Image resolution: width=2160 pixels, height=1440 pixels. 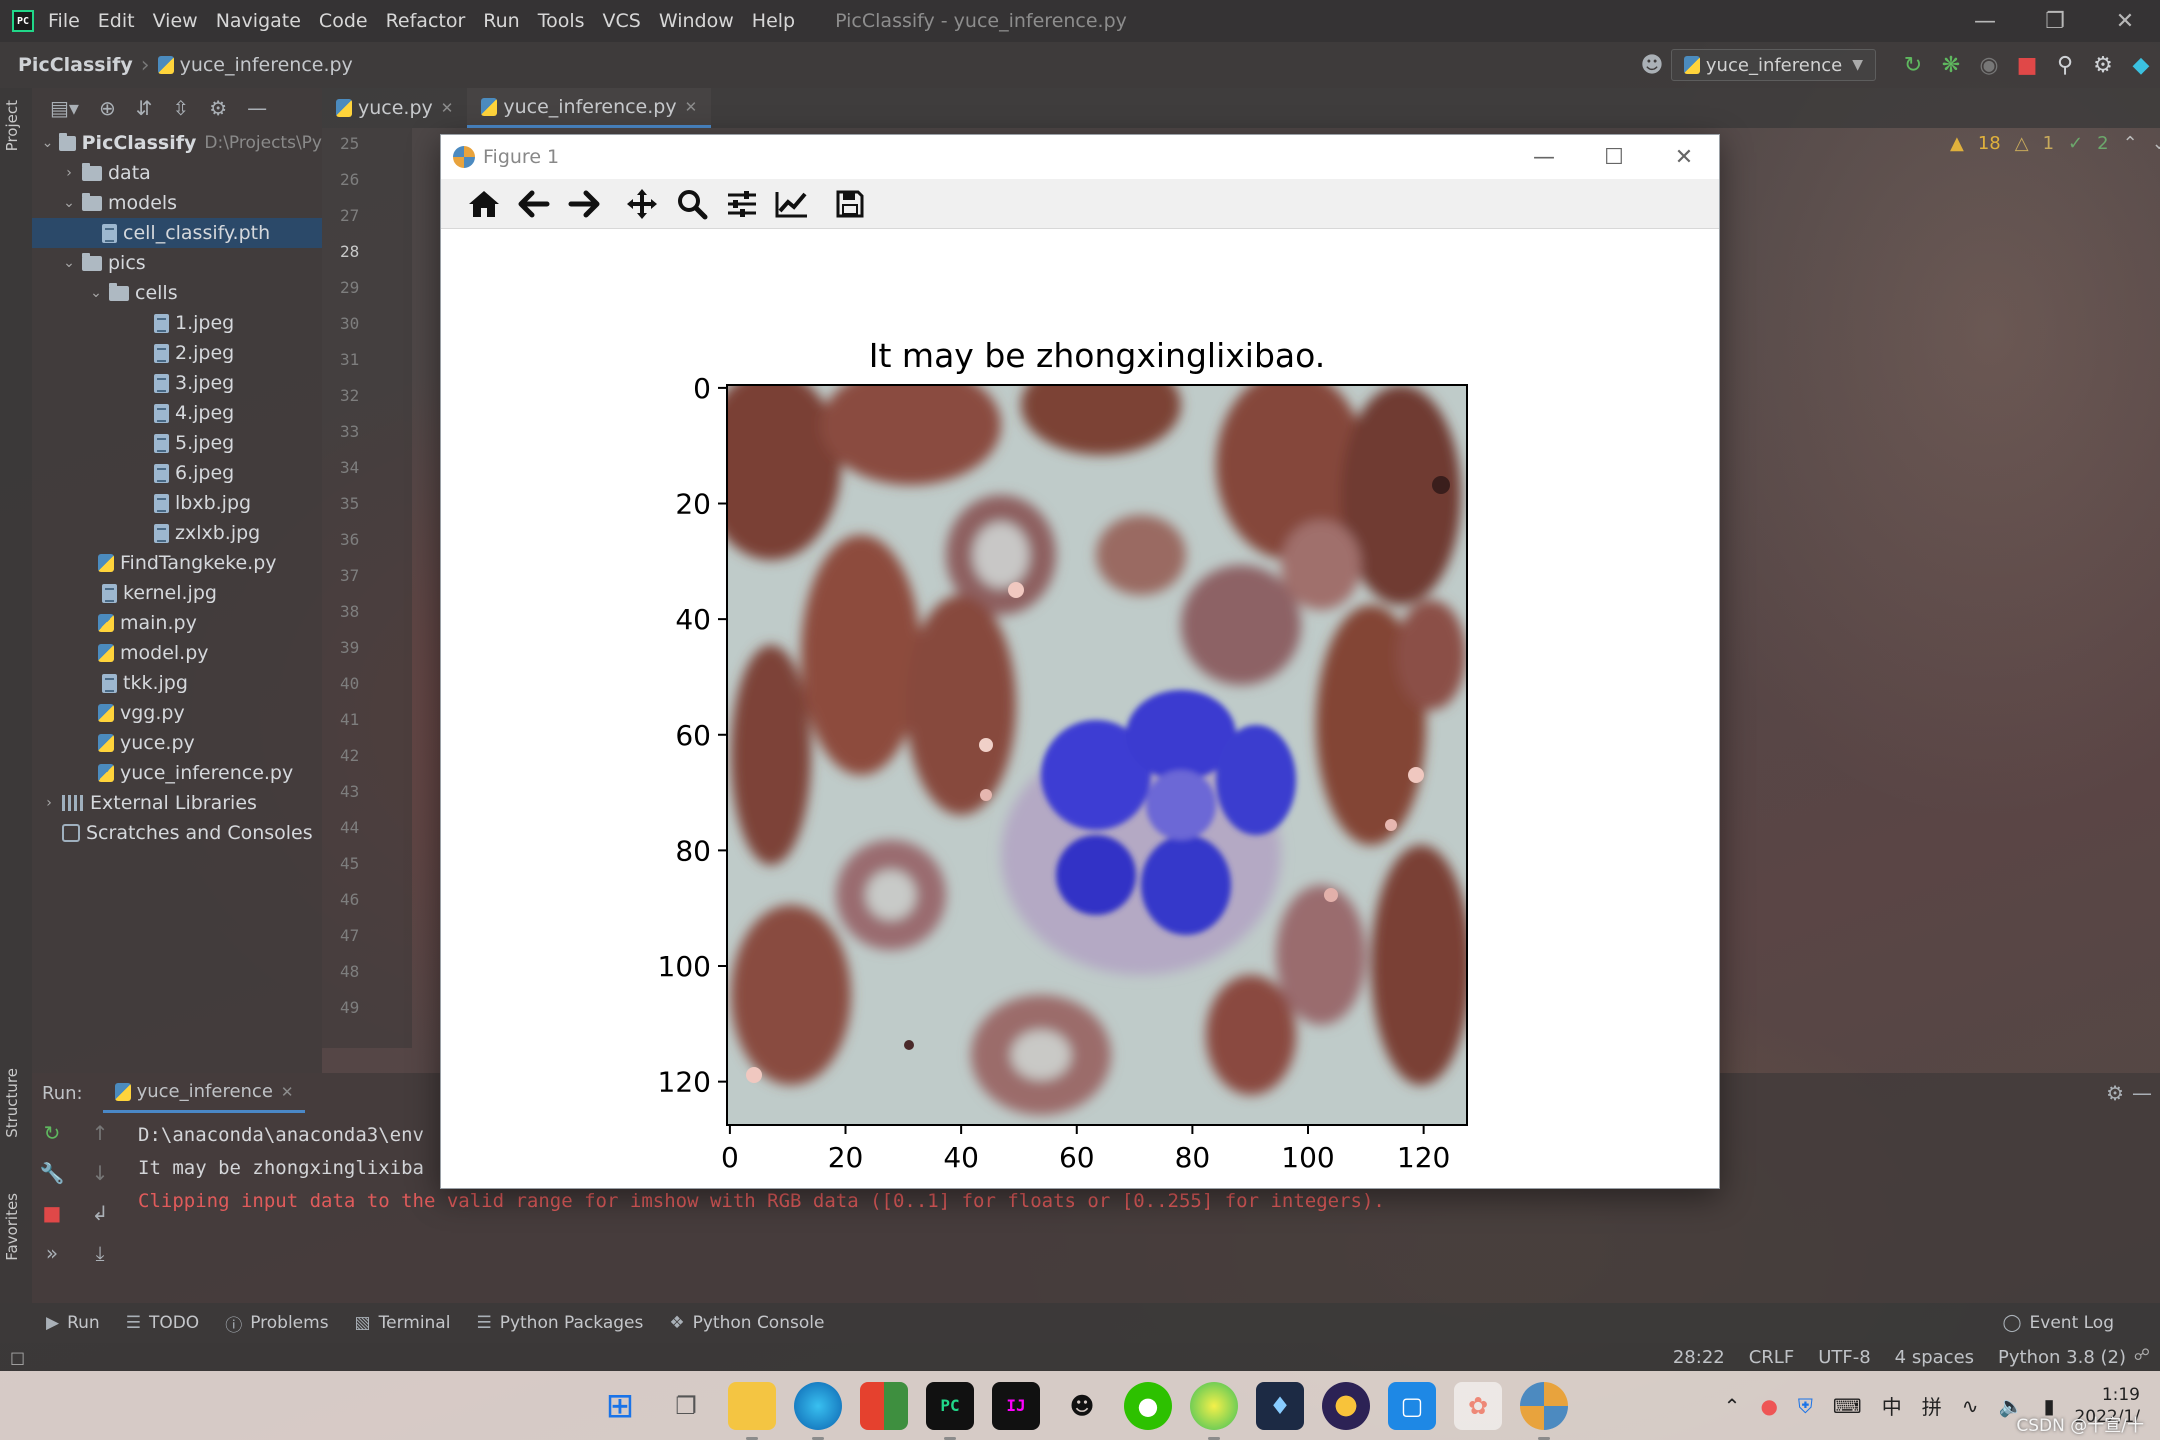 I want to click on menu-vcs: VCS, so click(x=622, y=21).